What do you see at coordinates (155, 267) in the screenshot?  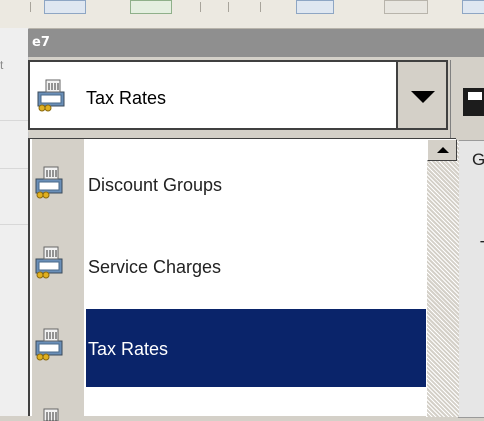 I see `list-item-label: Service Charges` at bounding box center [155, 267].